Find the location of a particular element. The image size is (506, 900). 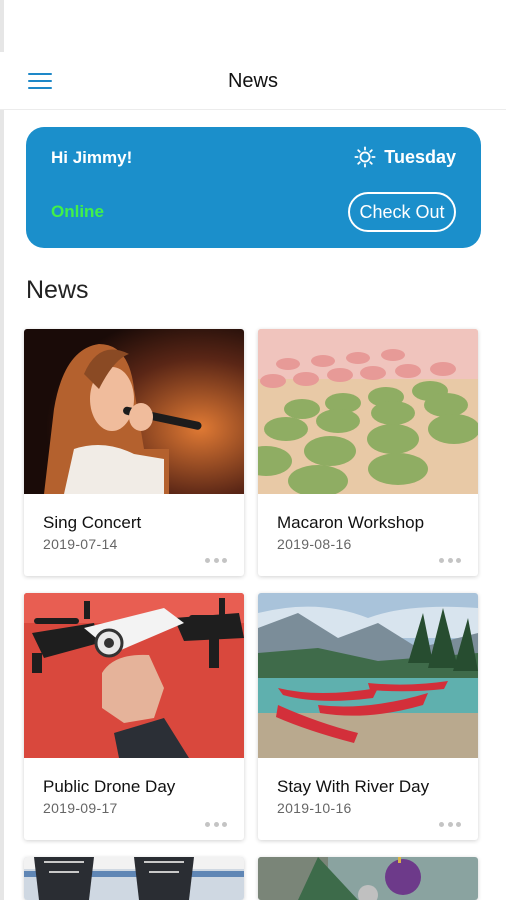

news-date: 2019-08-16 is located at coordinates (314, 544).